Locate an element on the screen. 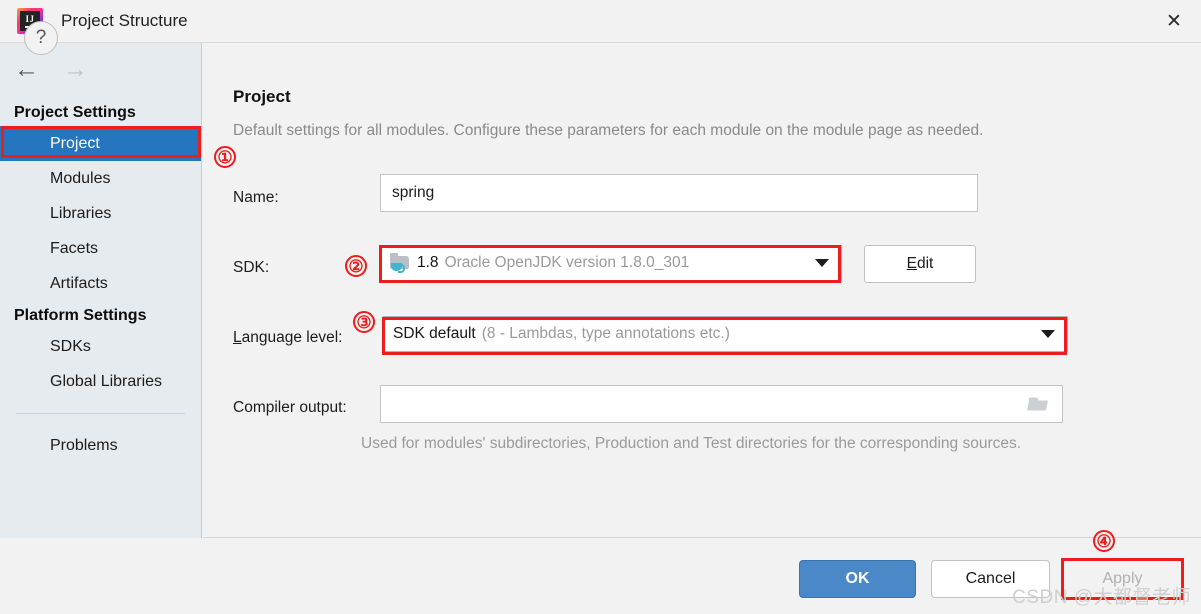 The image size is (1201, 614). sidebar-item-facets: Facets is located at coordinates (100, 248).